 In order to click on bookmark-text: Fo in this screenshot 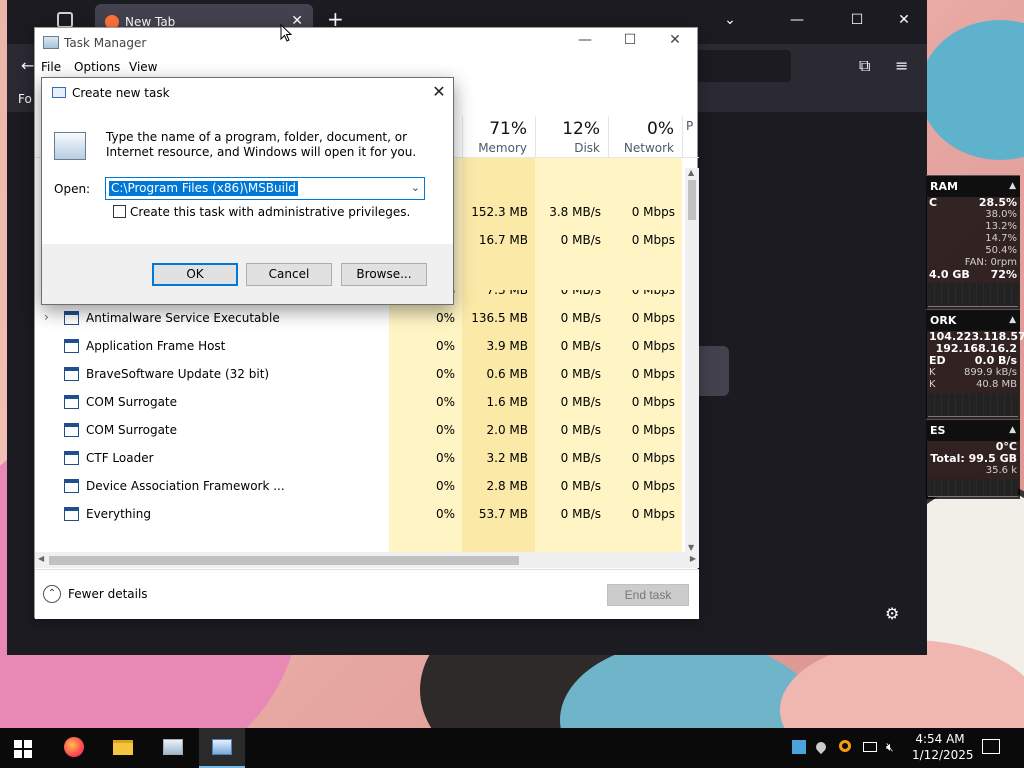, I will do `click(25, 99)`.